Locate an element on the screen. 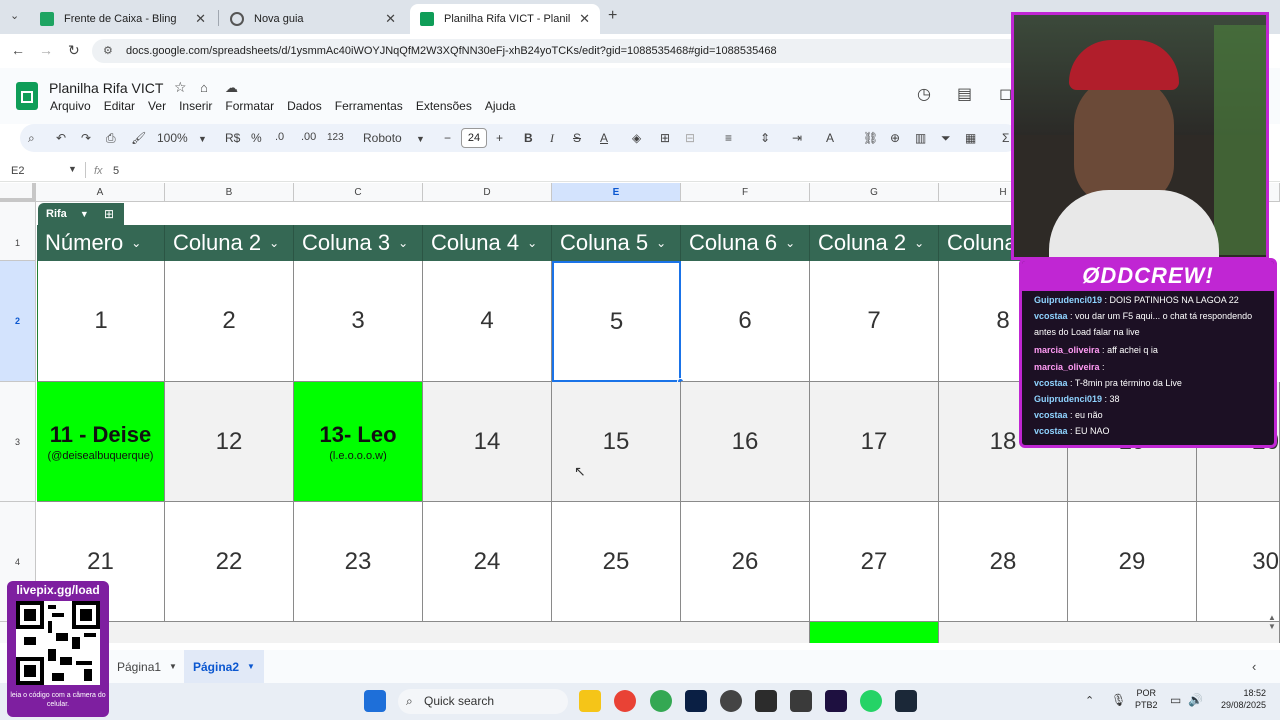  sheet-tab-pagina2: Página2 ▼ is located at coordinates (224, 666).